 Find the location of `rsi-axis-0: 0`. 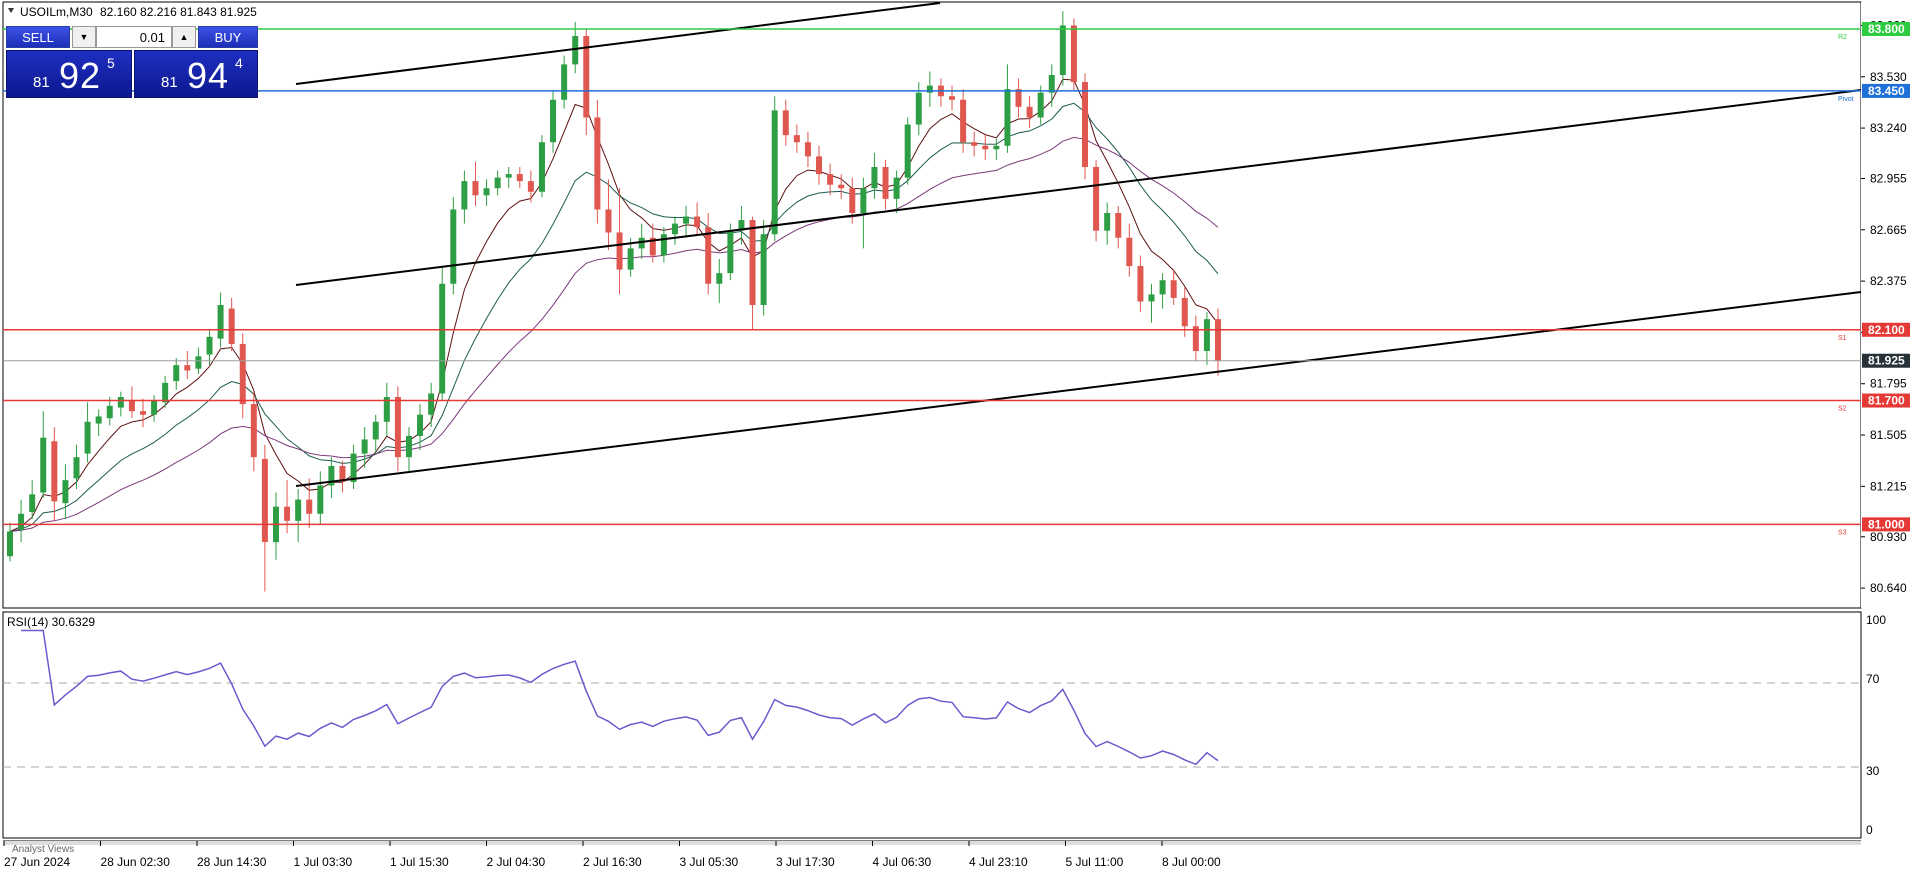

rsi-axis-0: 0 is located at coordinates (1869, 830).